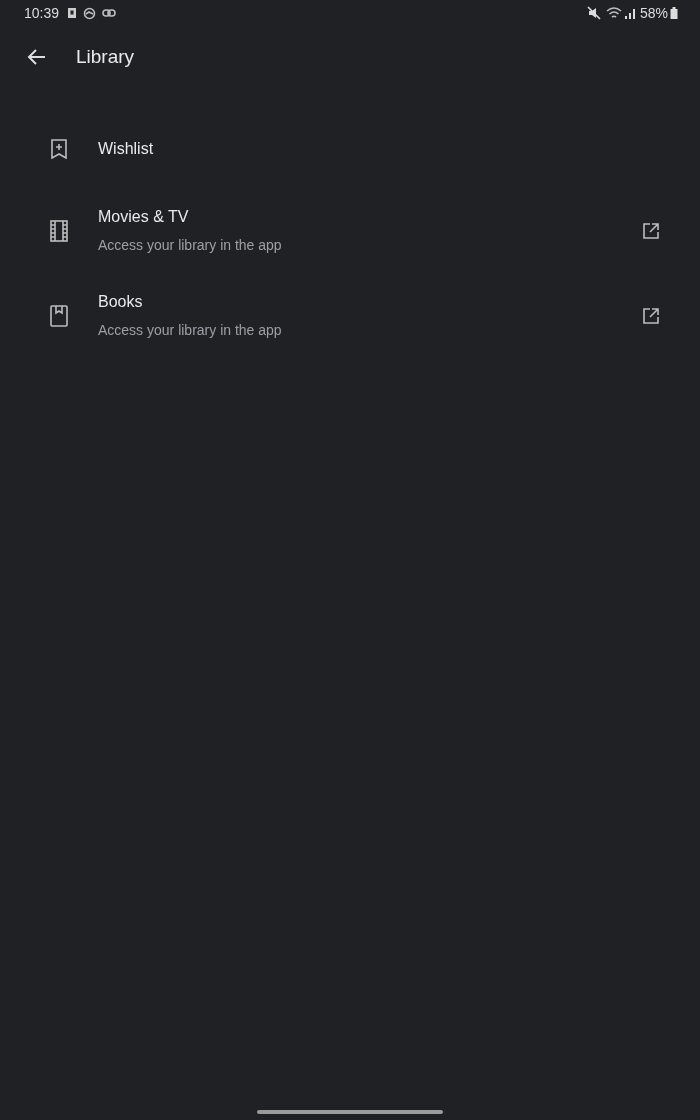  I want to click on film-icon, so click(59, 230).